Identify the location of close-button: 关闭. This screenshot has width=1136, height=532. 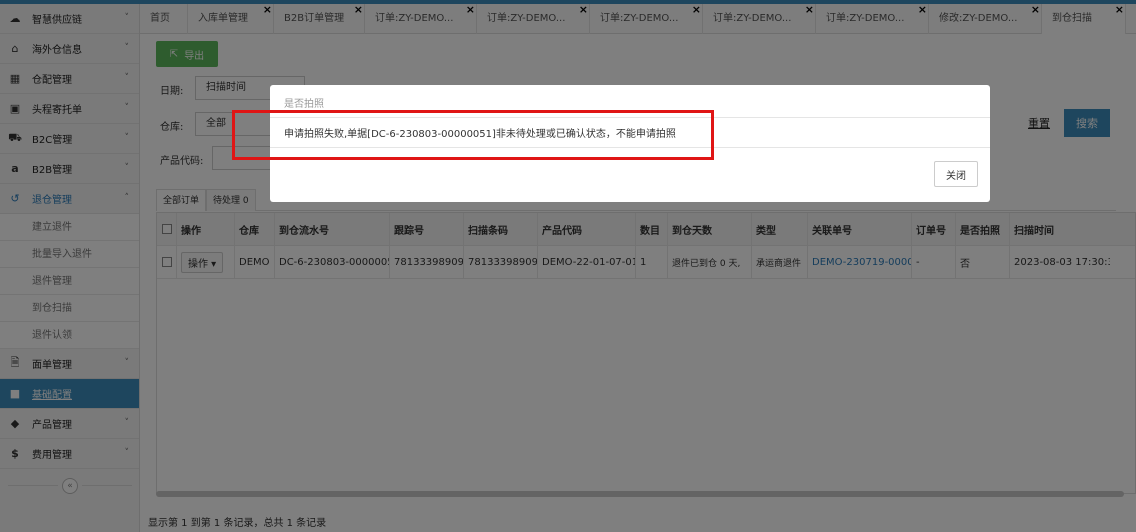
(956, 174).